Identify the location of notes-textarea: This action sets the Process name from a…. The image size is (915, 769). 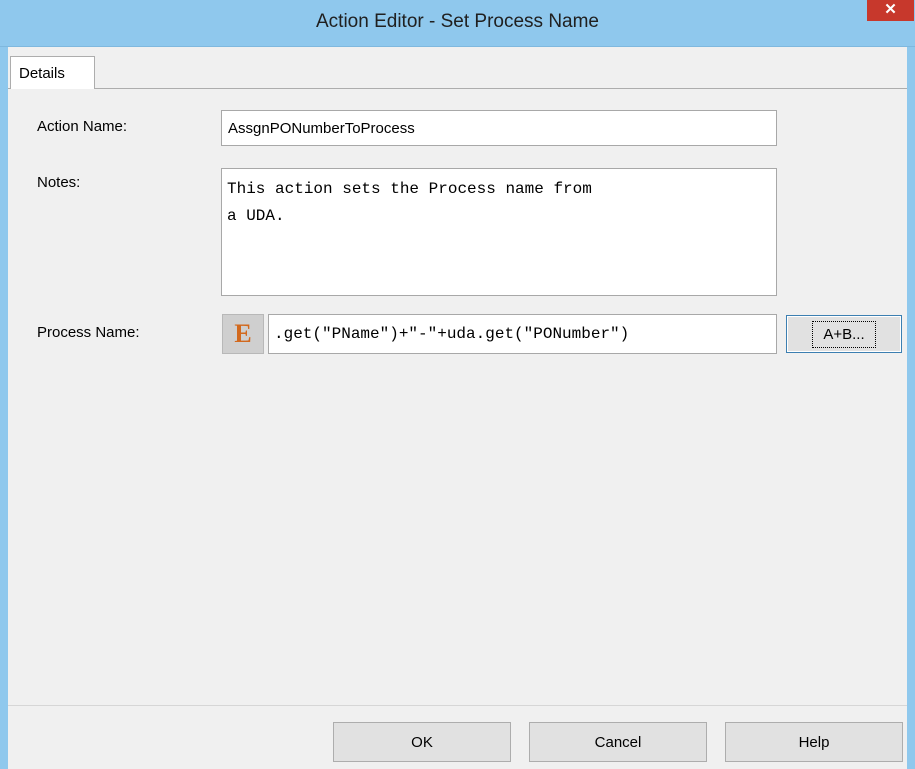
(499, 232).